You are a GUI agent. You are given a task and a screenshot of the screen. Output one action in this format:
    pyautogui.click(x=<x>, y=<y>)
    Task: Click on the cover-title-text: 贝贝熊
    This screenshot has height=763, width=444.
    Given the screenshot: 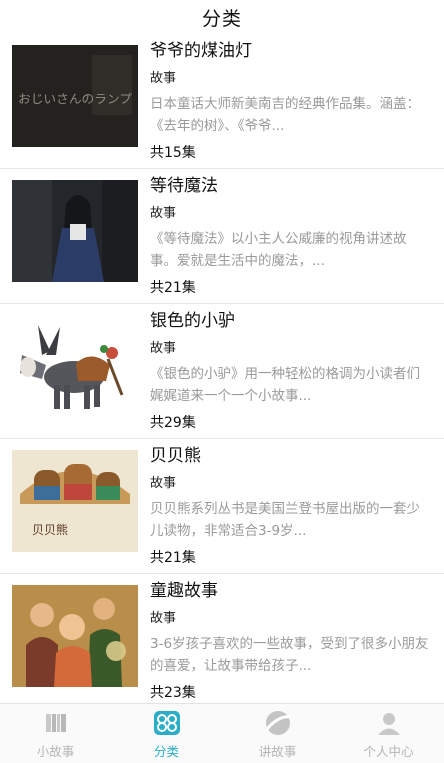 What is the action you would take?
    pyautogui.click(x=50, y=529)
    